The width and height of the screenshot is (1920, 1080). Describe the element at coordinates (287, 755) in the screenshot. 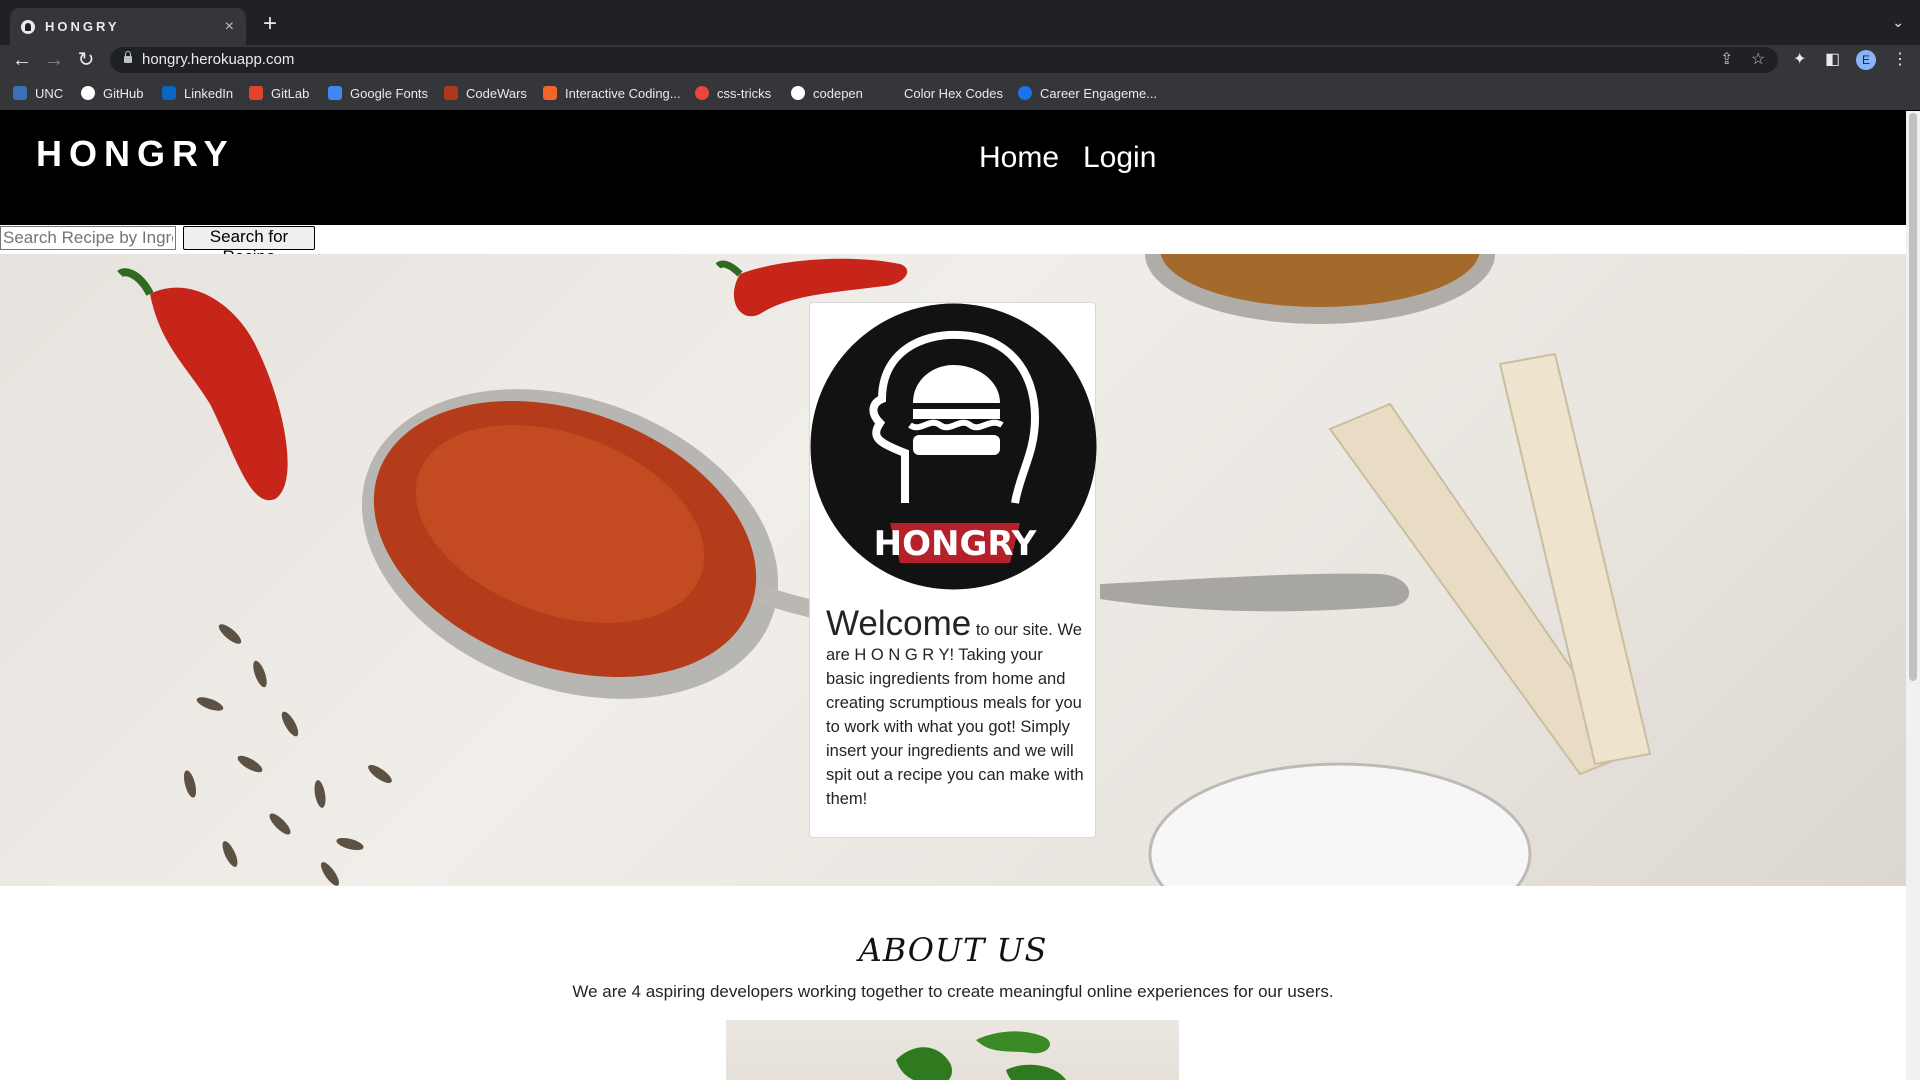

I see `cumin-seeds-image` at that location.